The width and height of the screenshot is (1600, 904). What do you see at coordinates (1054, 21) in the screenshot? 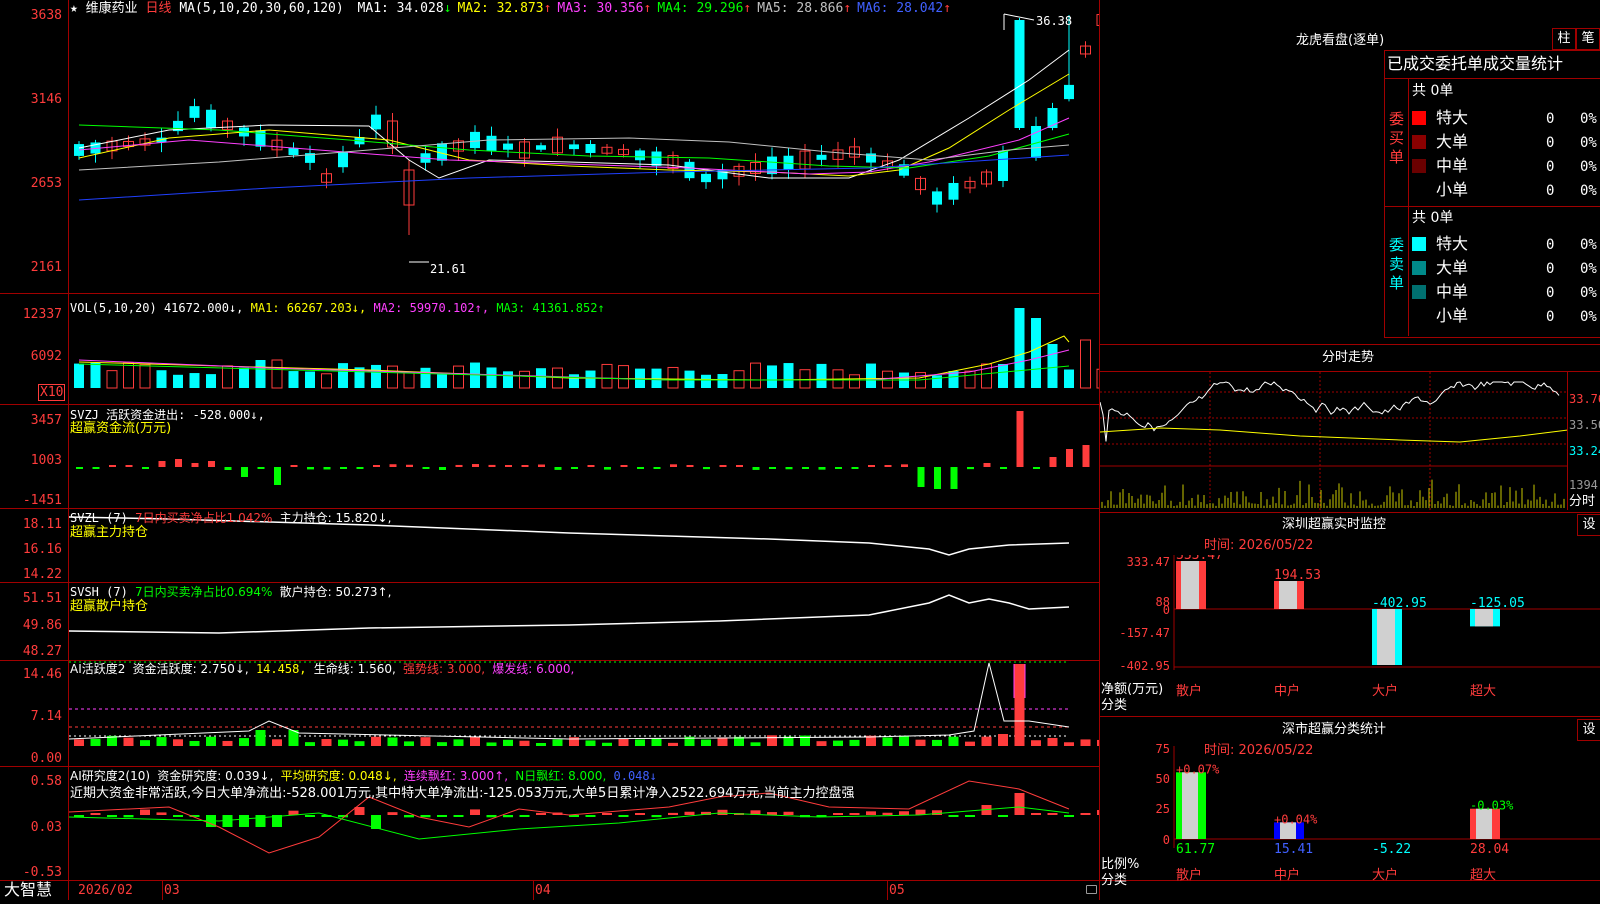
I see `high-price-label: 36.38` at bounding box center [1054, 21].